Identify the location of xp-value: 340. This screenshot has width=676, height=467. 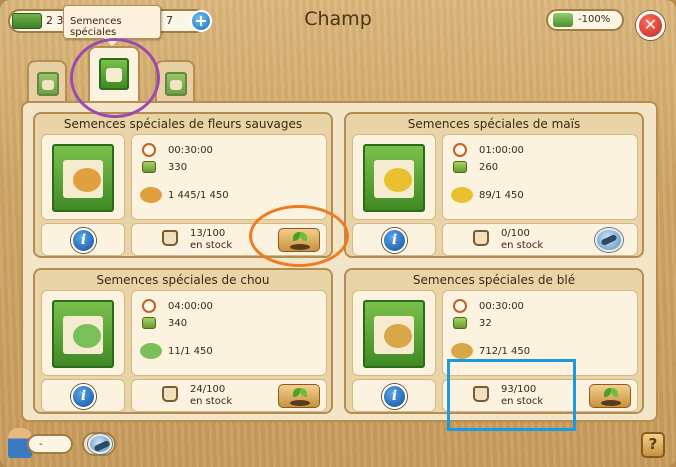
(178, 323).